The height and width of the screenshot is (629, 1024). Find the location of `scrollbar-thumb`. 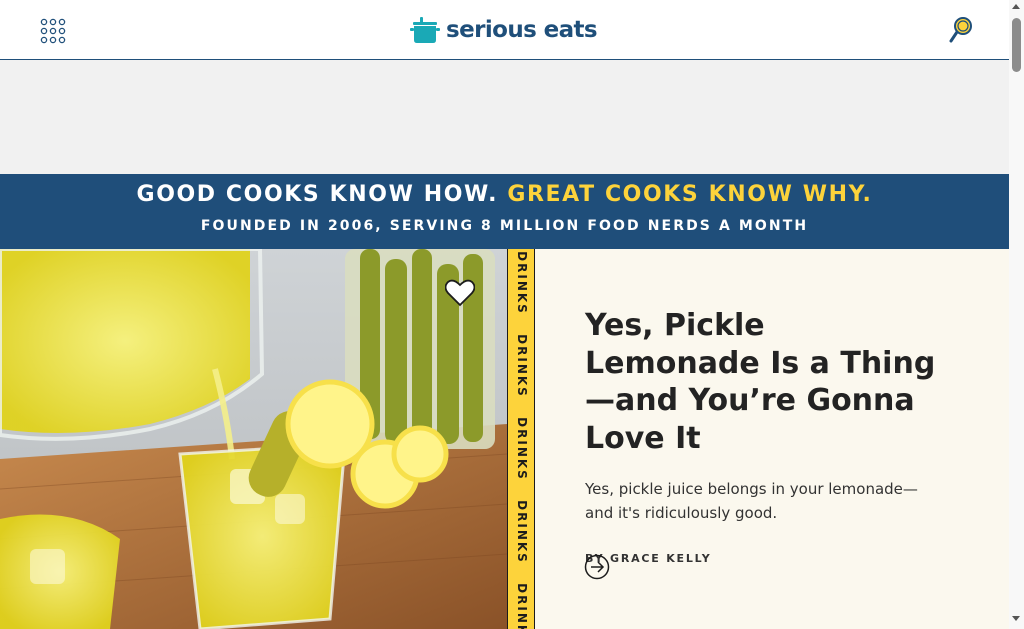

scrollbar-thumb is located at coordinates (1016, 45).